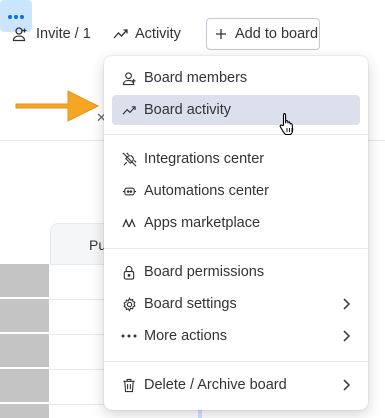 The width and height of the screenshot is (385, 418). I want to click on apps-icon, so click(129, 223).